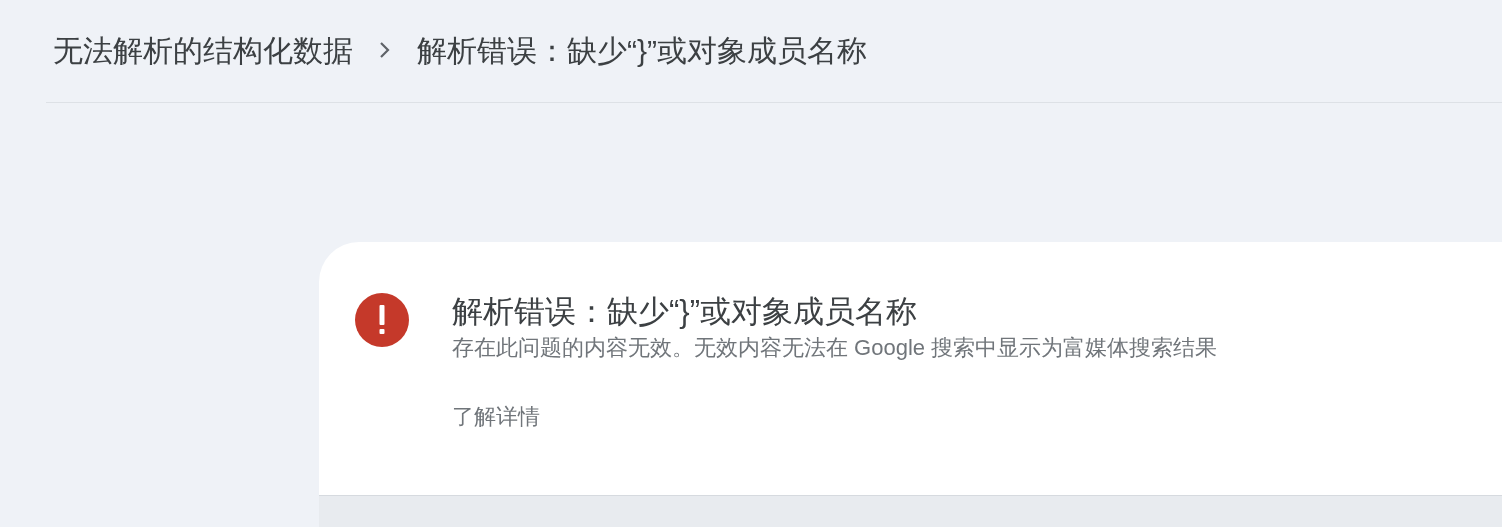  Describe the element at coordinates (835, 348) in the screenshot. I see `issue-description: 存在此问题的内容无效。无效内容无法在 Google 搜索中显示为富媒体搜索结果` at that location.